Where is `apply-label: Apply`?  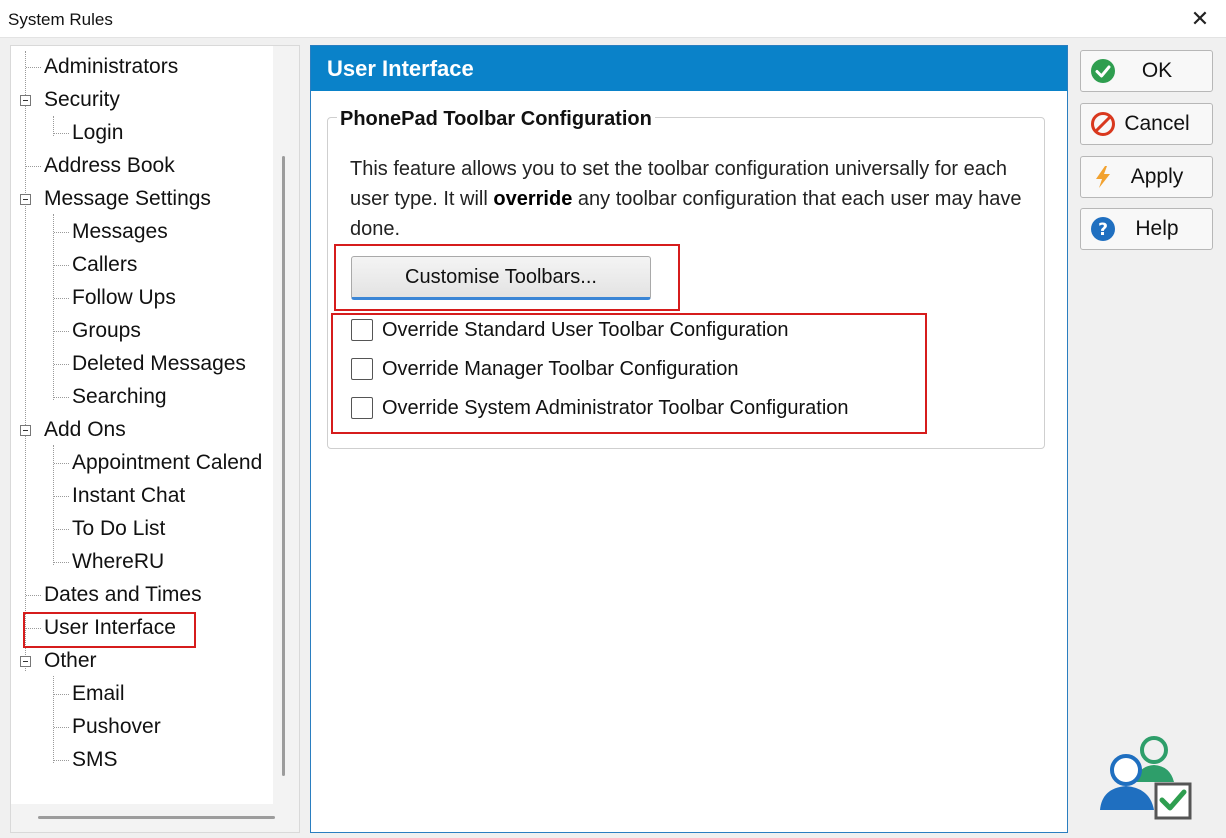 apply-label: Apply is located at coordinates (1157, 176).